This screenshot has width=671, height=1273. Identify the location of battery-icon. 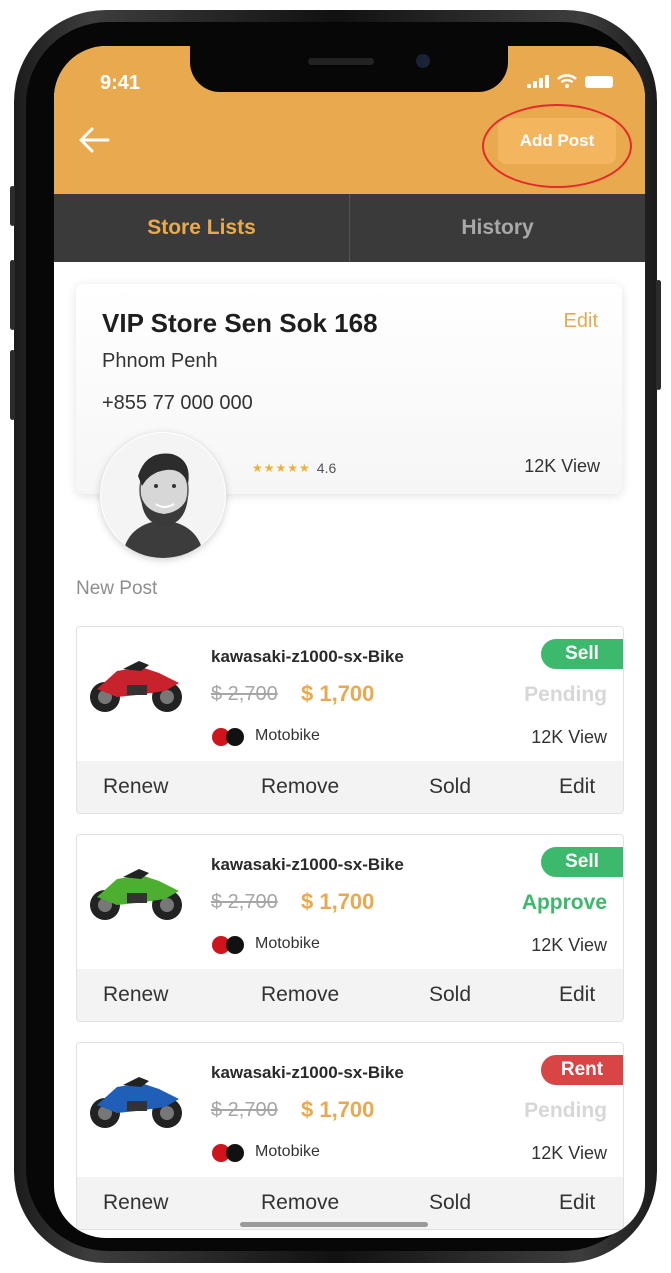
(599, 82).